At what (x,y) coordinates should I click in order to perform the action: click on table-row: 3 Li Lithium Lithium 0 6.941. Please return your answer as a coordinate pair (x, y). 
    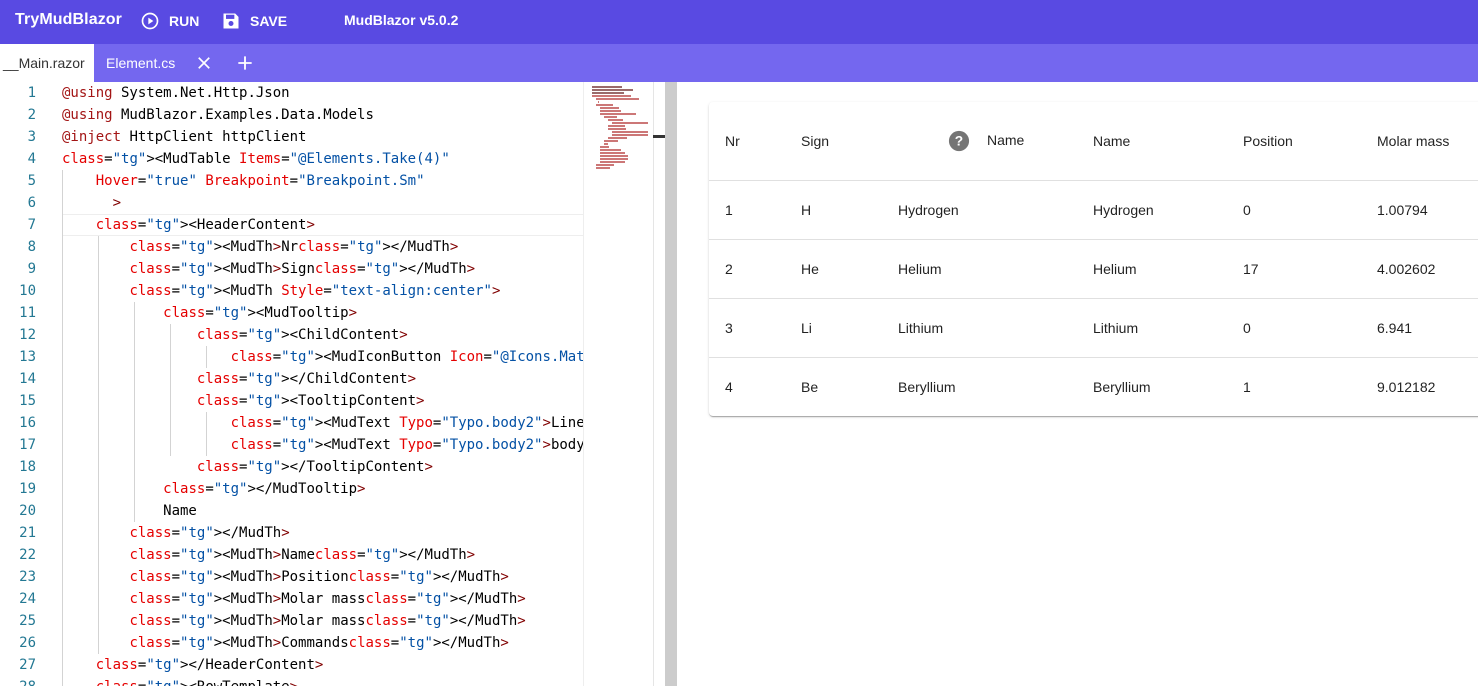
    Looking at the image, I should click on (1093, 328).